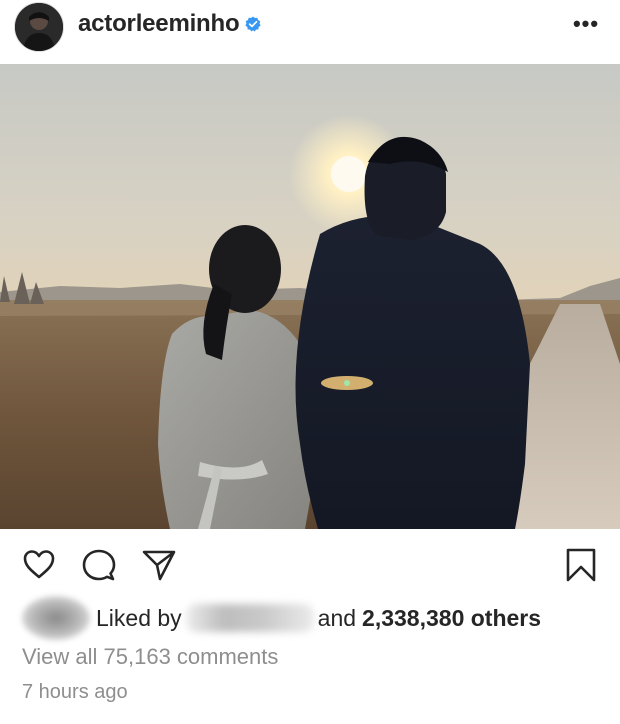 This screenshot has height=724, width=620. I want to click on liker-name-blurred, so click(249, 618).